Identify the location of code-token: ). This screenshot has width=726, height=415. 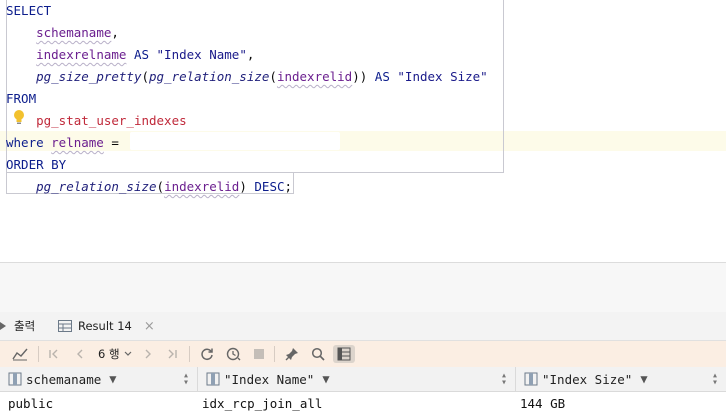
(247, 186).